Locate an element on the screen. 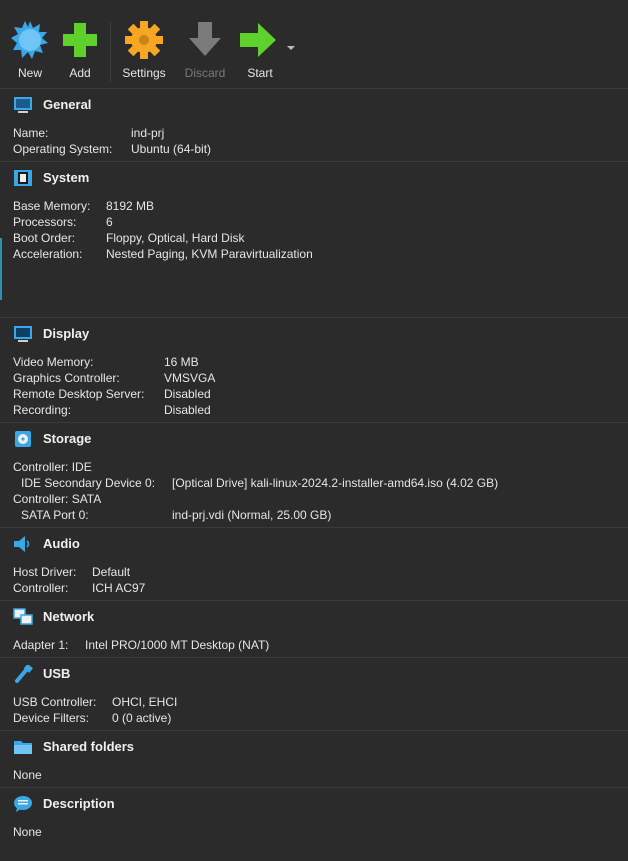 Image resolution: width=628 pixels, height=861 pixels. row-key: Operating System: is located at coordinates (63, 149).